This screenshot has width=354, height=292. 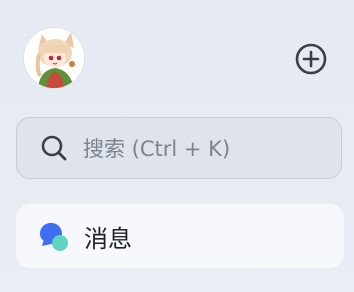 I want to click on message-bubble-icon, so click(x=54, y=237).